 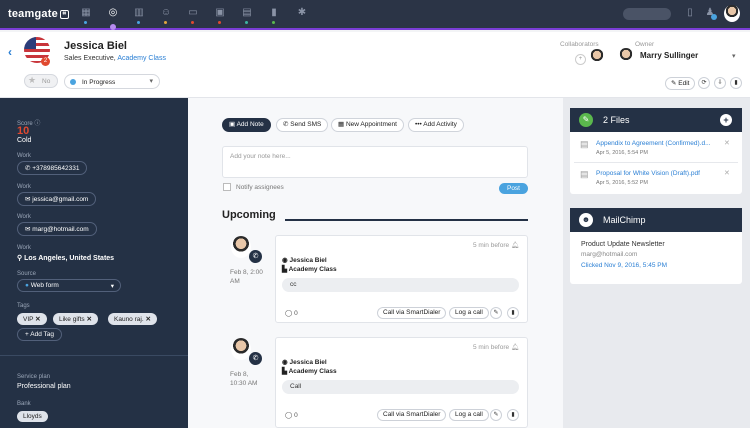 I want to click on owner-name: Marry Sullinger, so click(x=669, y=55).